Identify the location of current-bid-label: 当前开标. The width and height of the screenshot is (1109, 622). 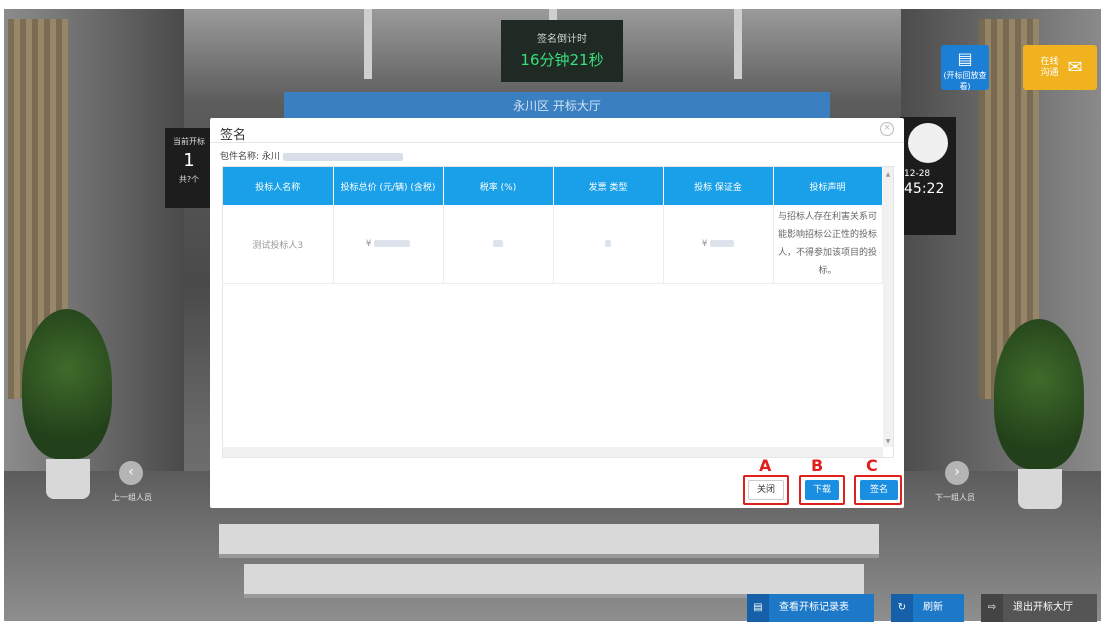
(189, 141).